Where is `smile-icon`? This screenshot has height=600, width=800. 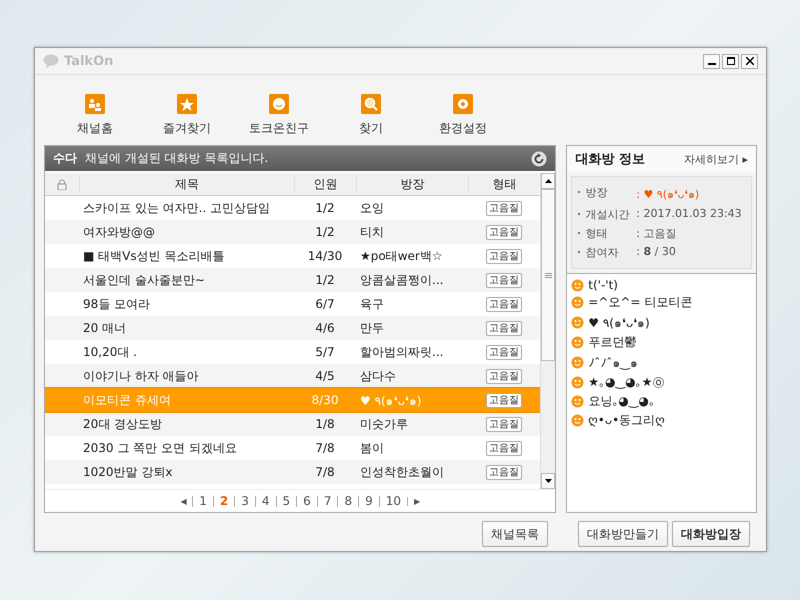
smile-icon is located at coordinates (279, 104).